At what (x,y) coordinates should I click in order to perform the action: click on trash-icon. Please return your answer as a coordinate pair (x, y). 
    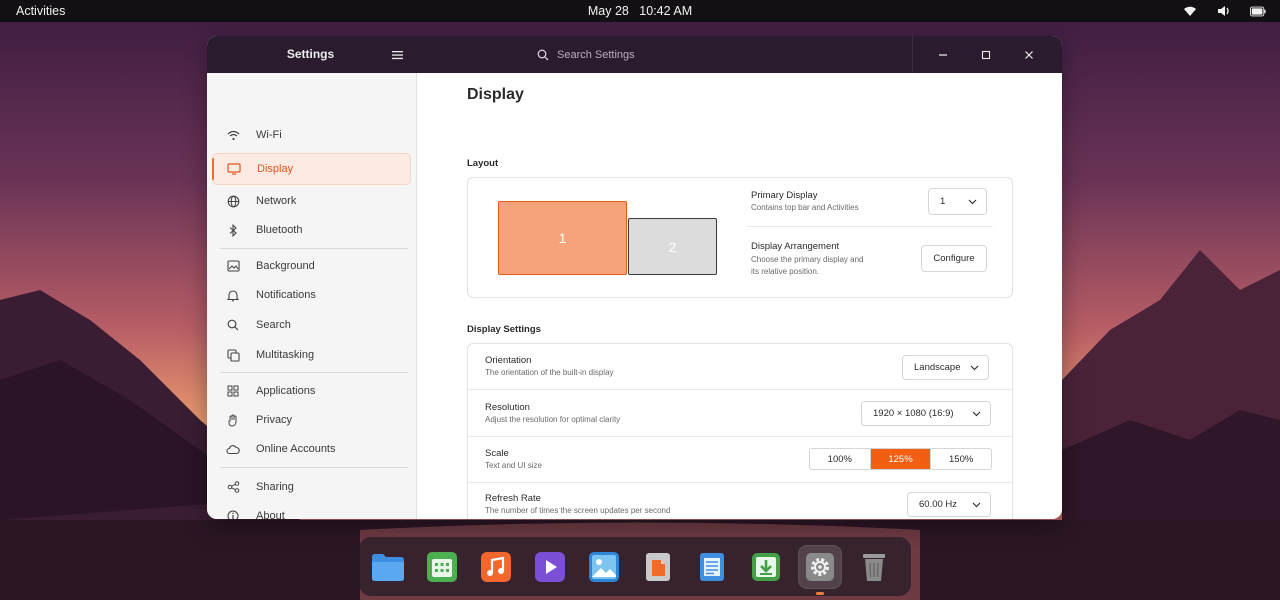
    Looking at the image, I should click on (874, 567).